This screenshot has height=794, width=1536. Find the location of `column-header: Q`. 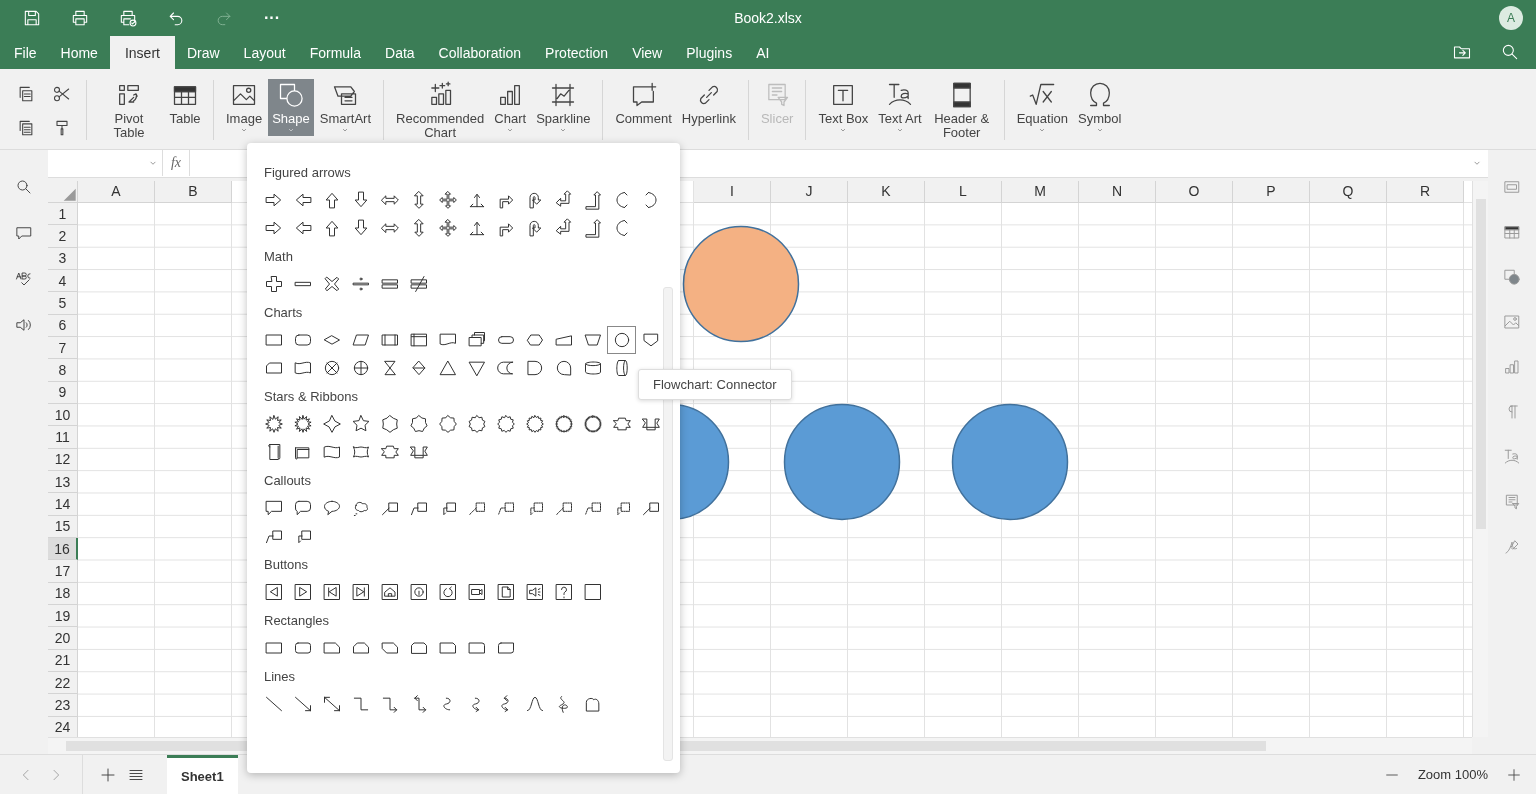

column-header: Q is located at coordinates (1348, 191).